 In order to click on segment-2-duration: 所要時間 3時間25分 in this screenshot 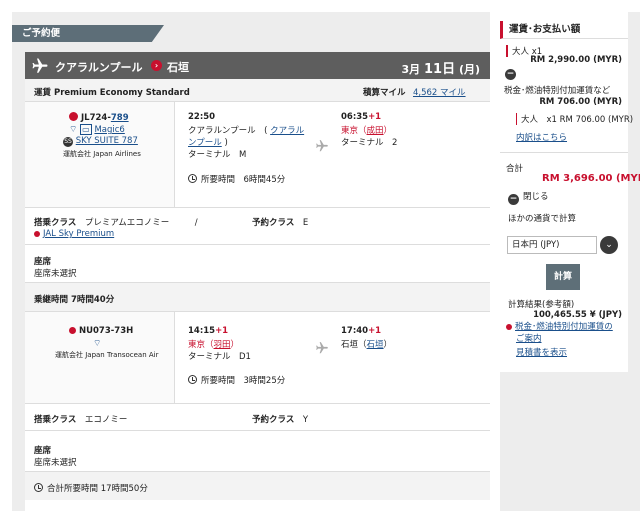, I will do `click(236, 380)`.